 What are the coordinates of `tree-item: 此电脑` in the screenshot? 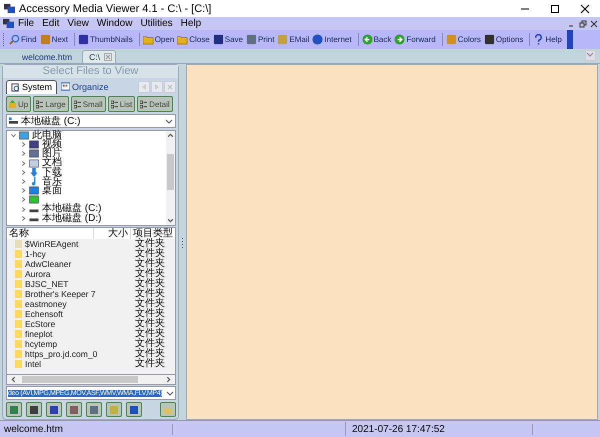 It's located at (47, 135).